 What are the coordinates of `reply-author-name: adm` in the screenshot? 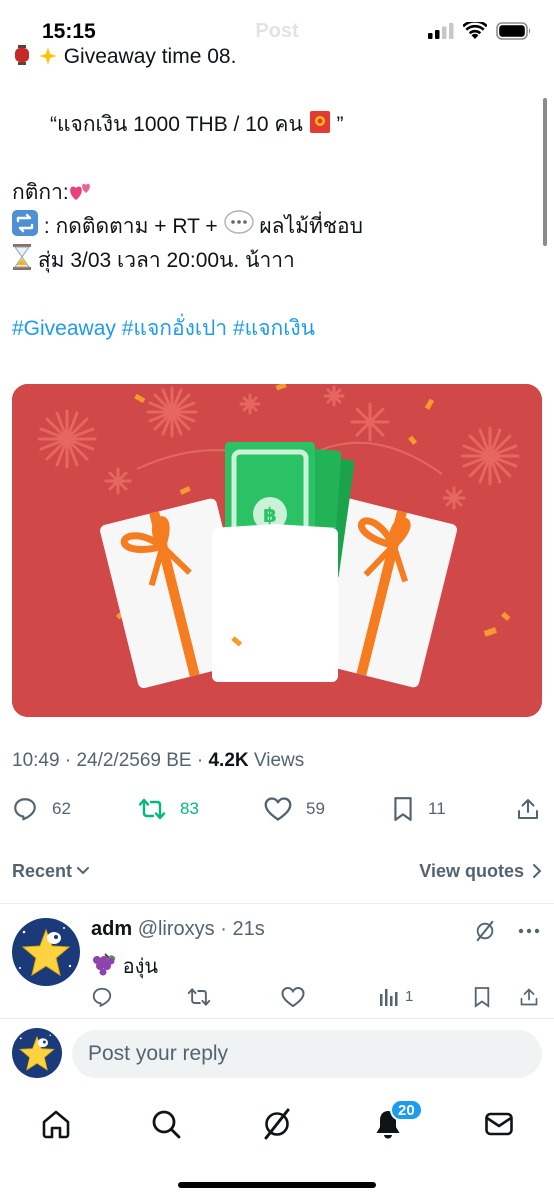 It's located at (111, 929).